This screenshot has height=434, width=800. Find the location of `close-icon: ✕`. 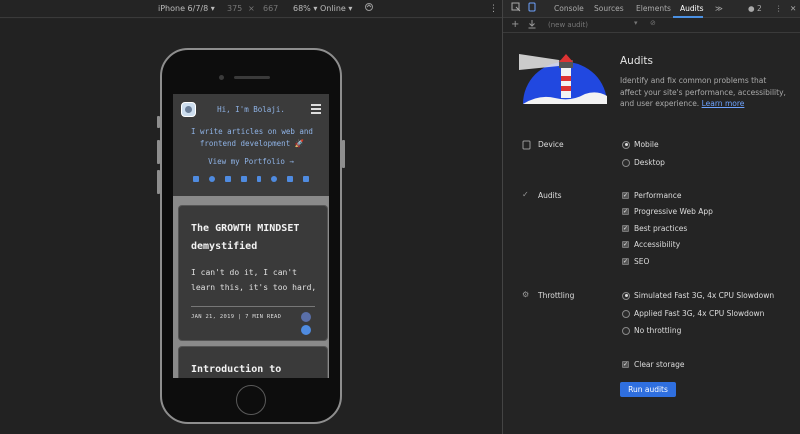

close-icon: ✕ is located at coordinates (793, 8).